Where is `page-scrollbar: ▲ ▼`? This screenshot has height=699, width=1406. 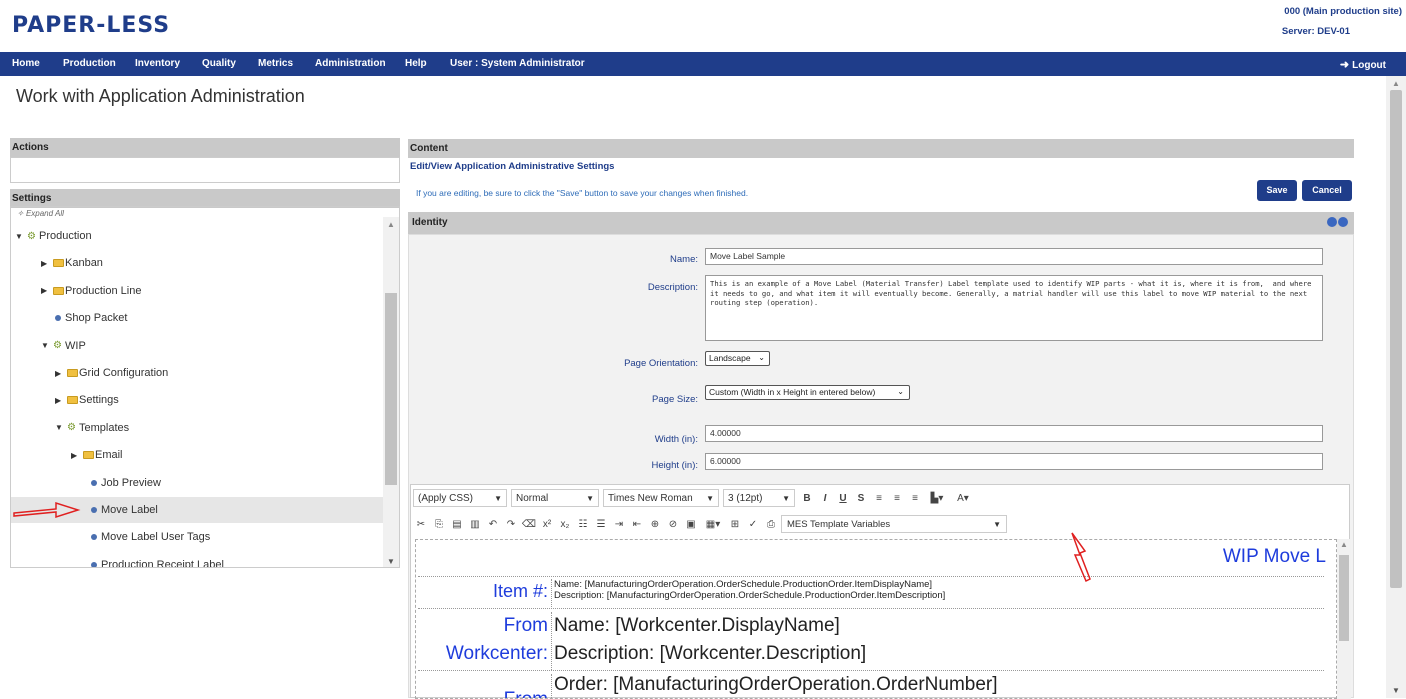 page-scrollbar: ▲ ▼ is located at coordinates (1396, 387).